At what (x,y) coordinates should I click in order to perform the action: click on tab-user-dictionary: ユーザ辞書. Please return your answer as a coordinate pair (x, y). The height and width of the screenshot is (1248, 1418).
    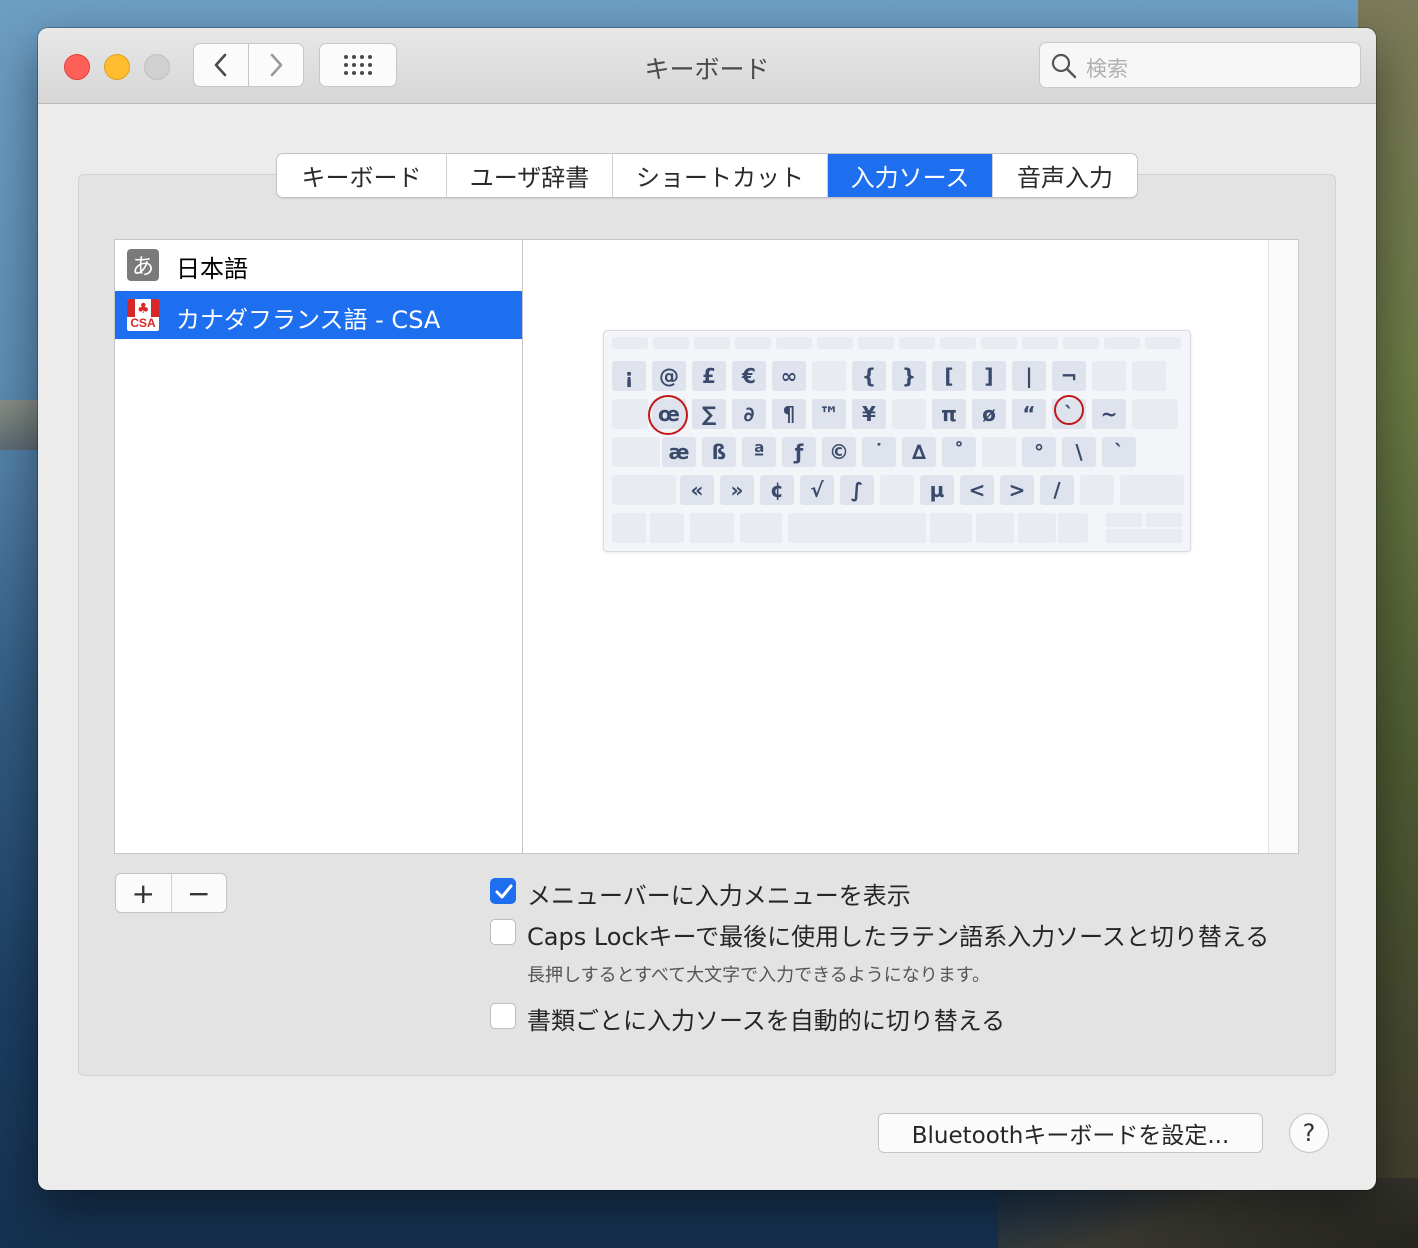
    Looking at the image, I should click on (530, 175).